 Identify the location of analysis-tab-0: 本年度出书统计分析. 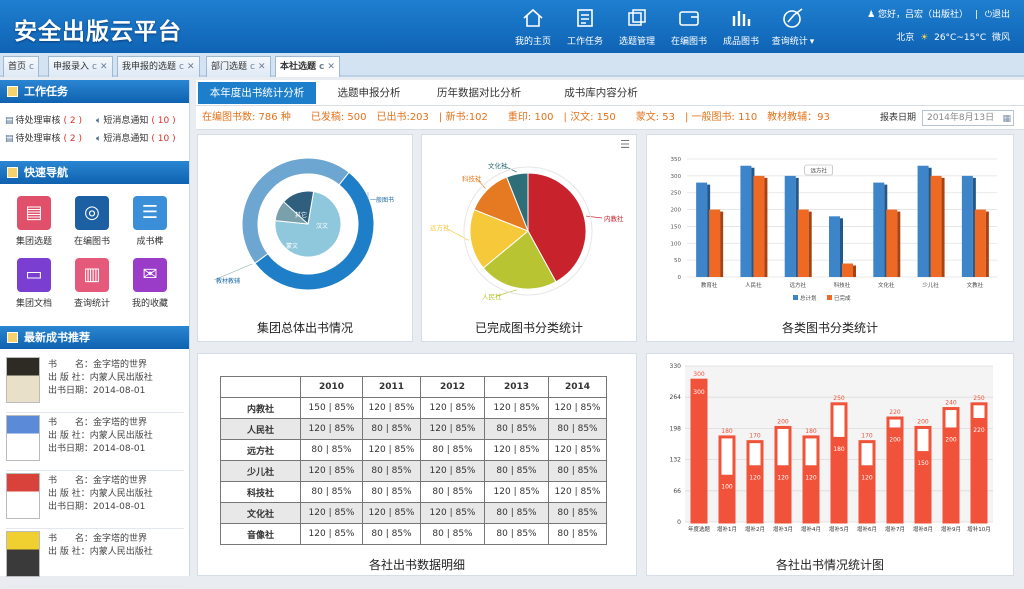
(257, 93).